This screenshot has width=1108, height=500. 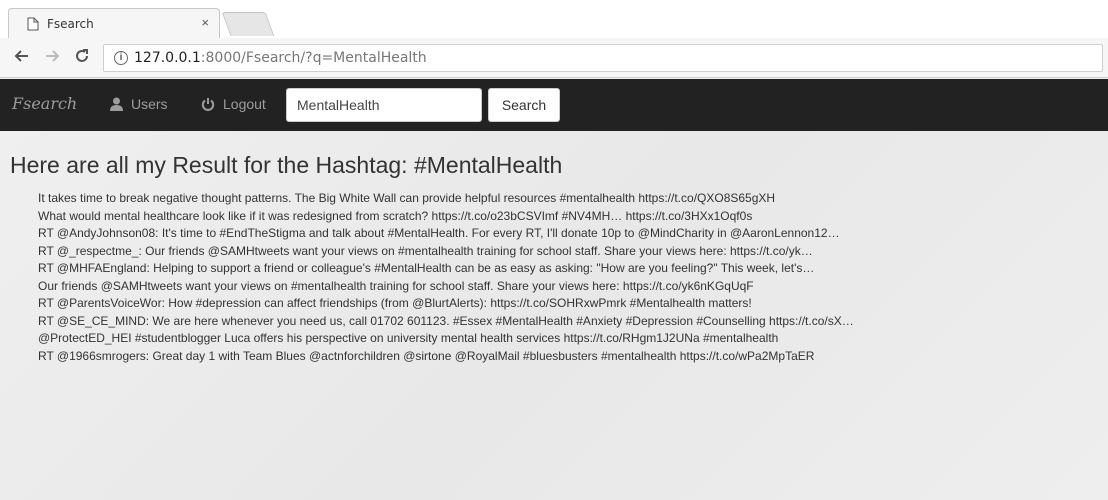 I want to click on nav-users-link: Users, so click(x=139, y=104).